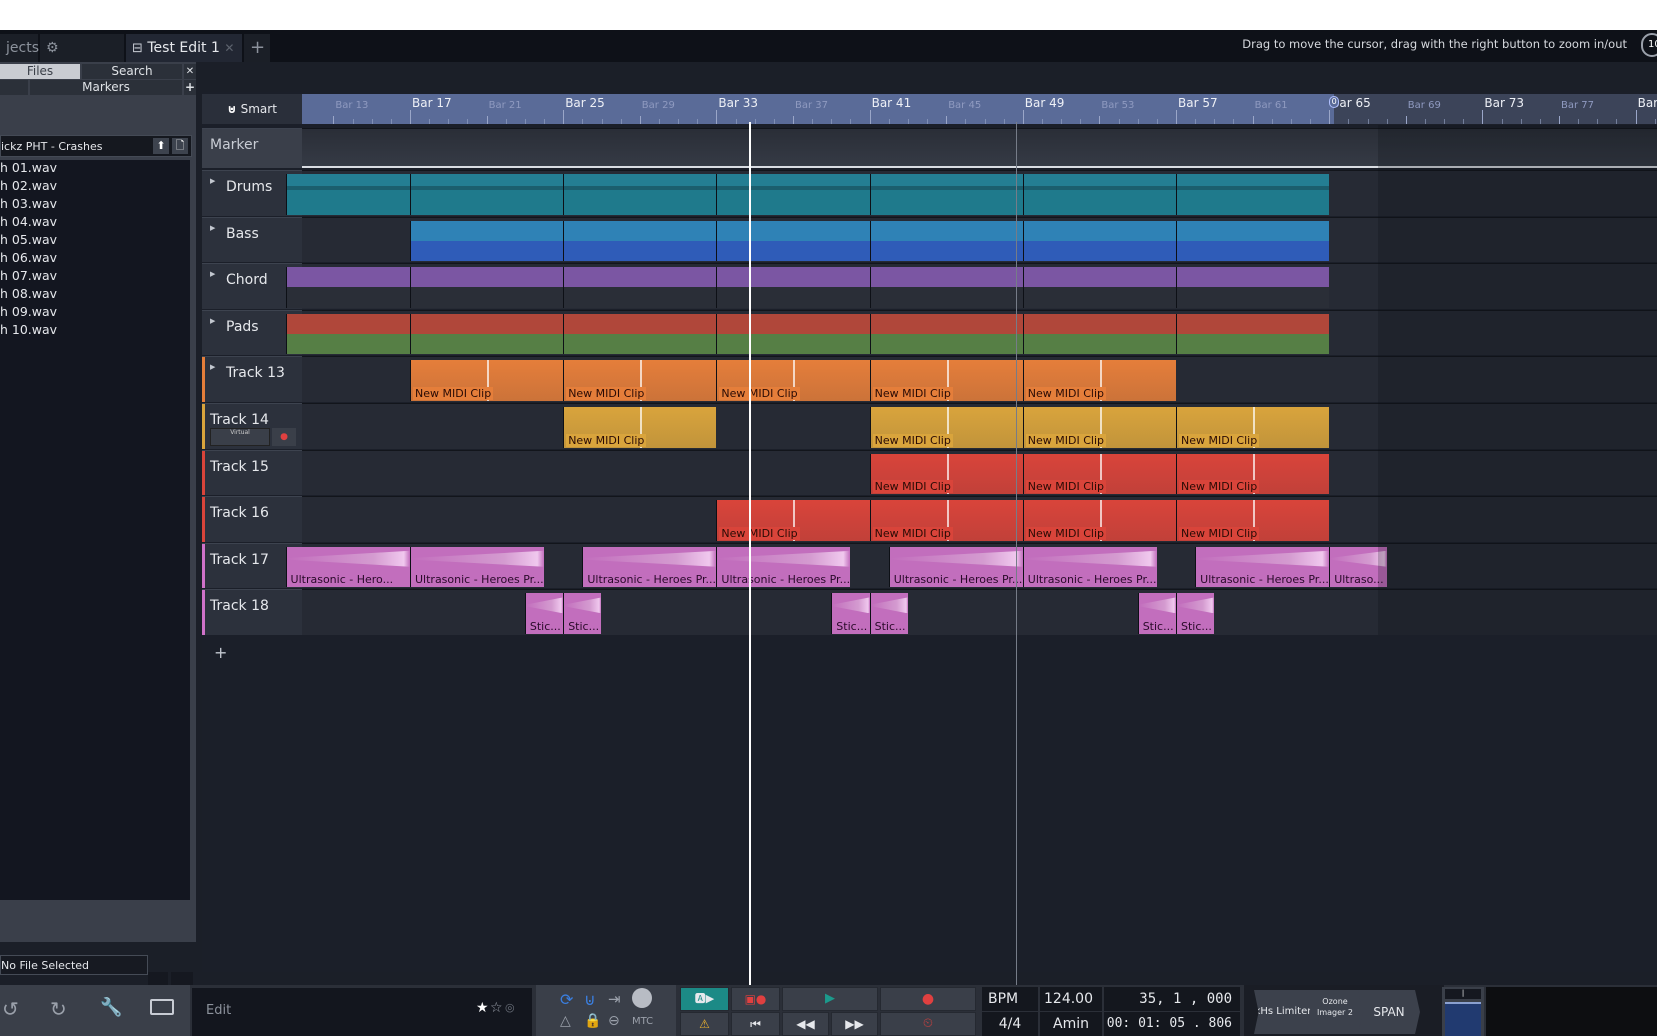 This screenshot has width=1657, height=1036. What do you see at coordinates (252, 109) in the screenshot?
I see `snap-mode-button: ⊍ Smart` at bounding box center [252, 109].